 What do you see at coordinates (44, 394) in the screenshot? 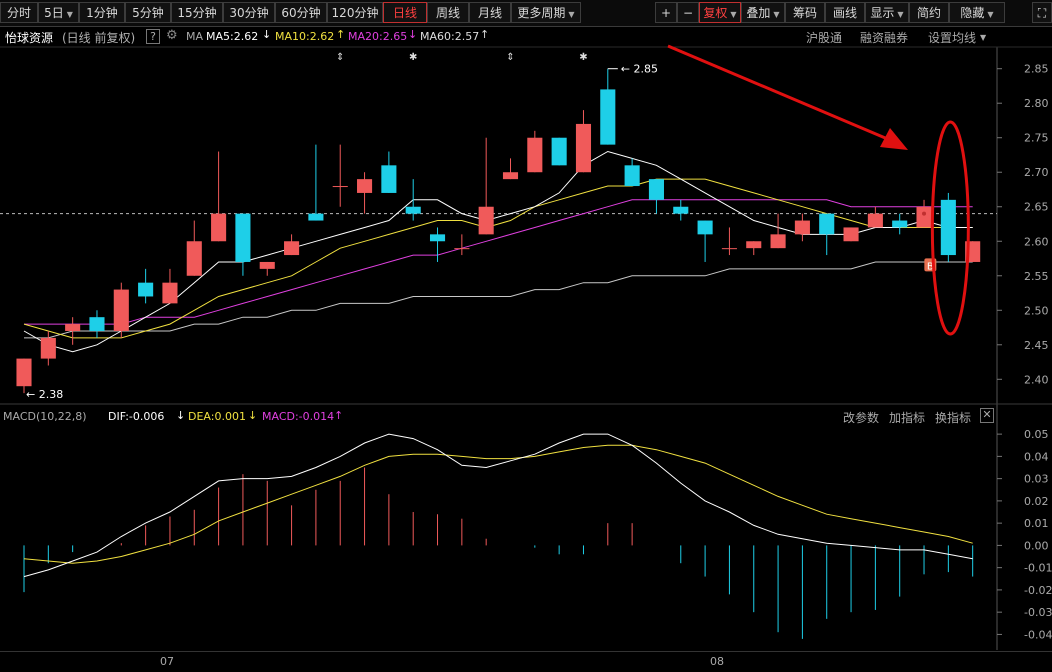
I see `low-price-label: ← 2.38` at bounding box center [44, 394].